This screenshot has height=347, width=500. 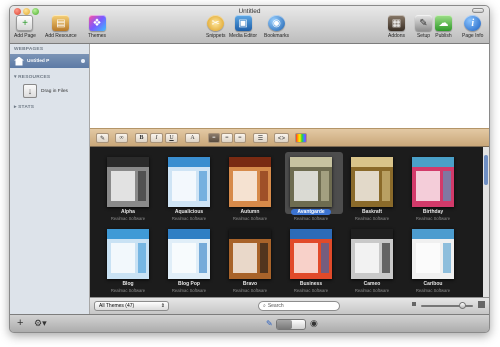 What do you see at coordinates (299, 306) in the screenshot?
I see `search-input: ⌕ Search` at bounding box center [299, 306].